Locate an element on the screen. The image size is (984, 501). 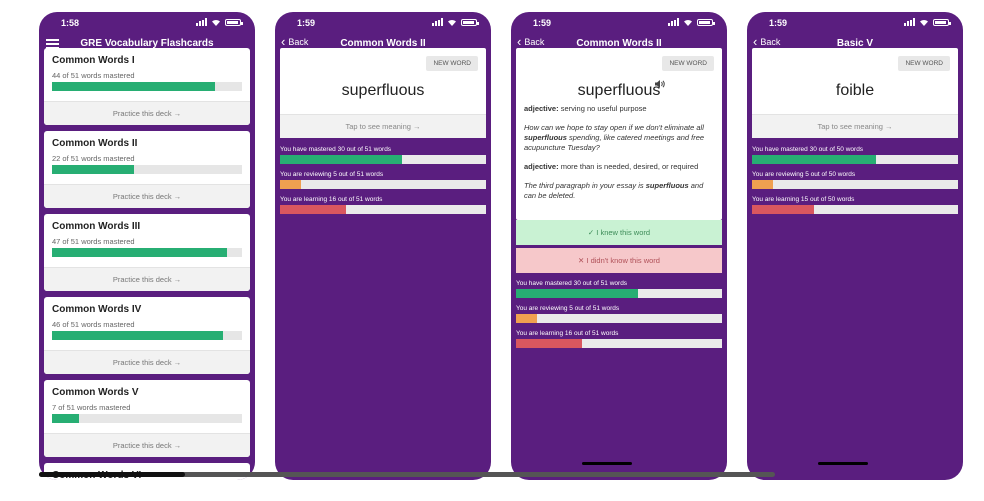
status-bar: 1:58 is located at coordinates (147, 24).